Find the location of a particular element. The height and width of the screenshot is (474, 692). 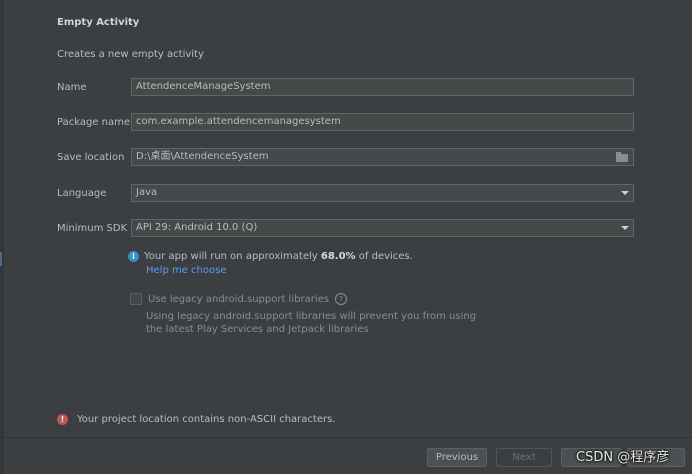

page-subtitle: Creates a new empty activity is located at coordinates (130, 54).